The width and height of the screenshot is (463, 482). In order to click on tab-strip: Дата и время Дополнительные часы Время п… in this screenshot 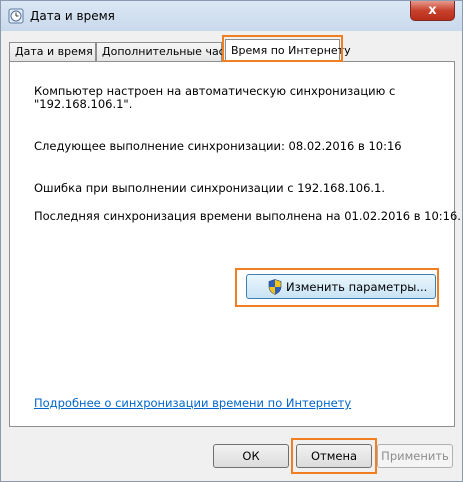, I will do `click(232, 50)`.